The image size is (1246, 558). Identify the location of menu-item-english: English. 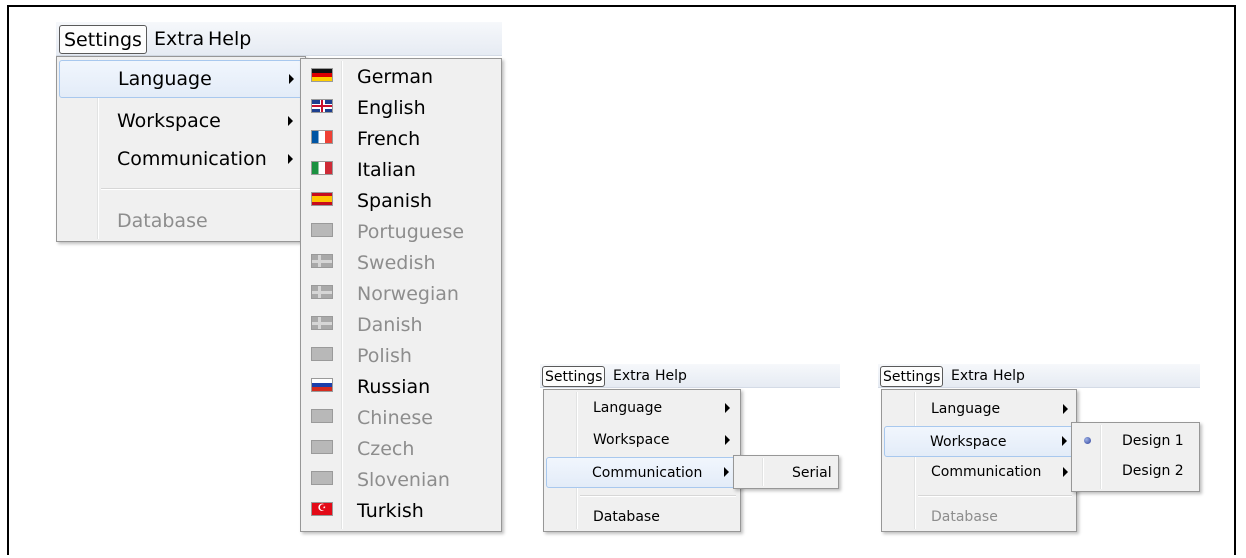
(401, 107).